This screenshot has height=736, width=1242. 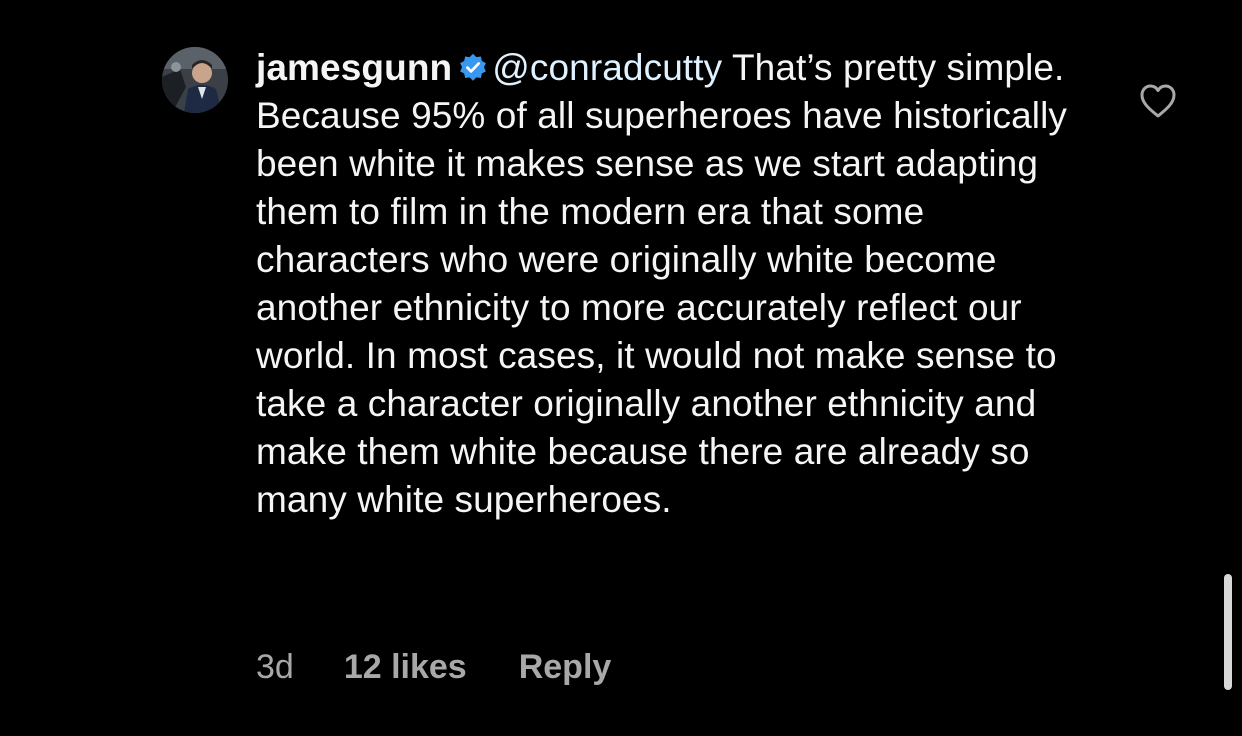 I want to click on avatar, so click(x=195, y=80).